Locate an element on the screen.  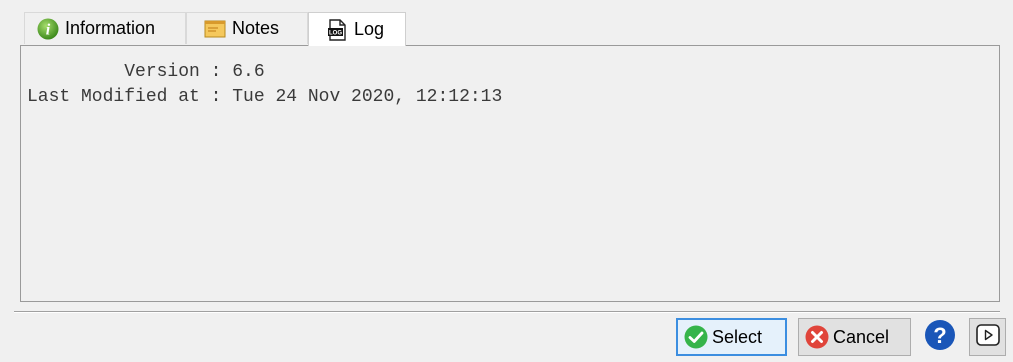
select-button: Select is located at coordinates (731, 337).